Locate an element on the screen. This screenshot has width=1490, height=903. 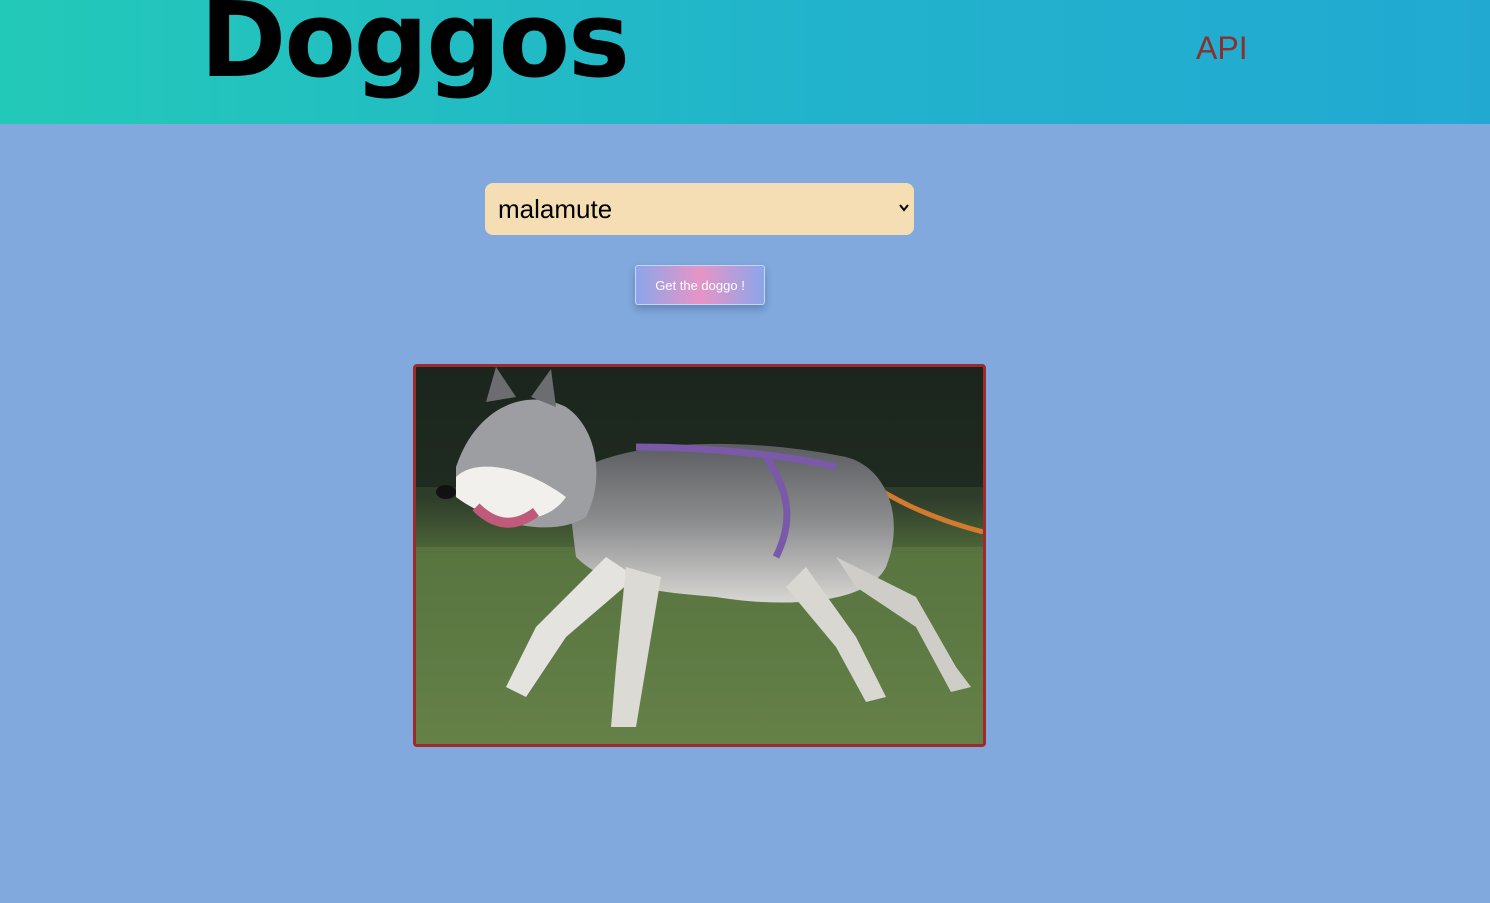
api-link: API is located at coordinates (1222, 48).